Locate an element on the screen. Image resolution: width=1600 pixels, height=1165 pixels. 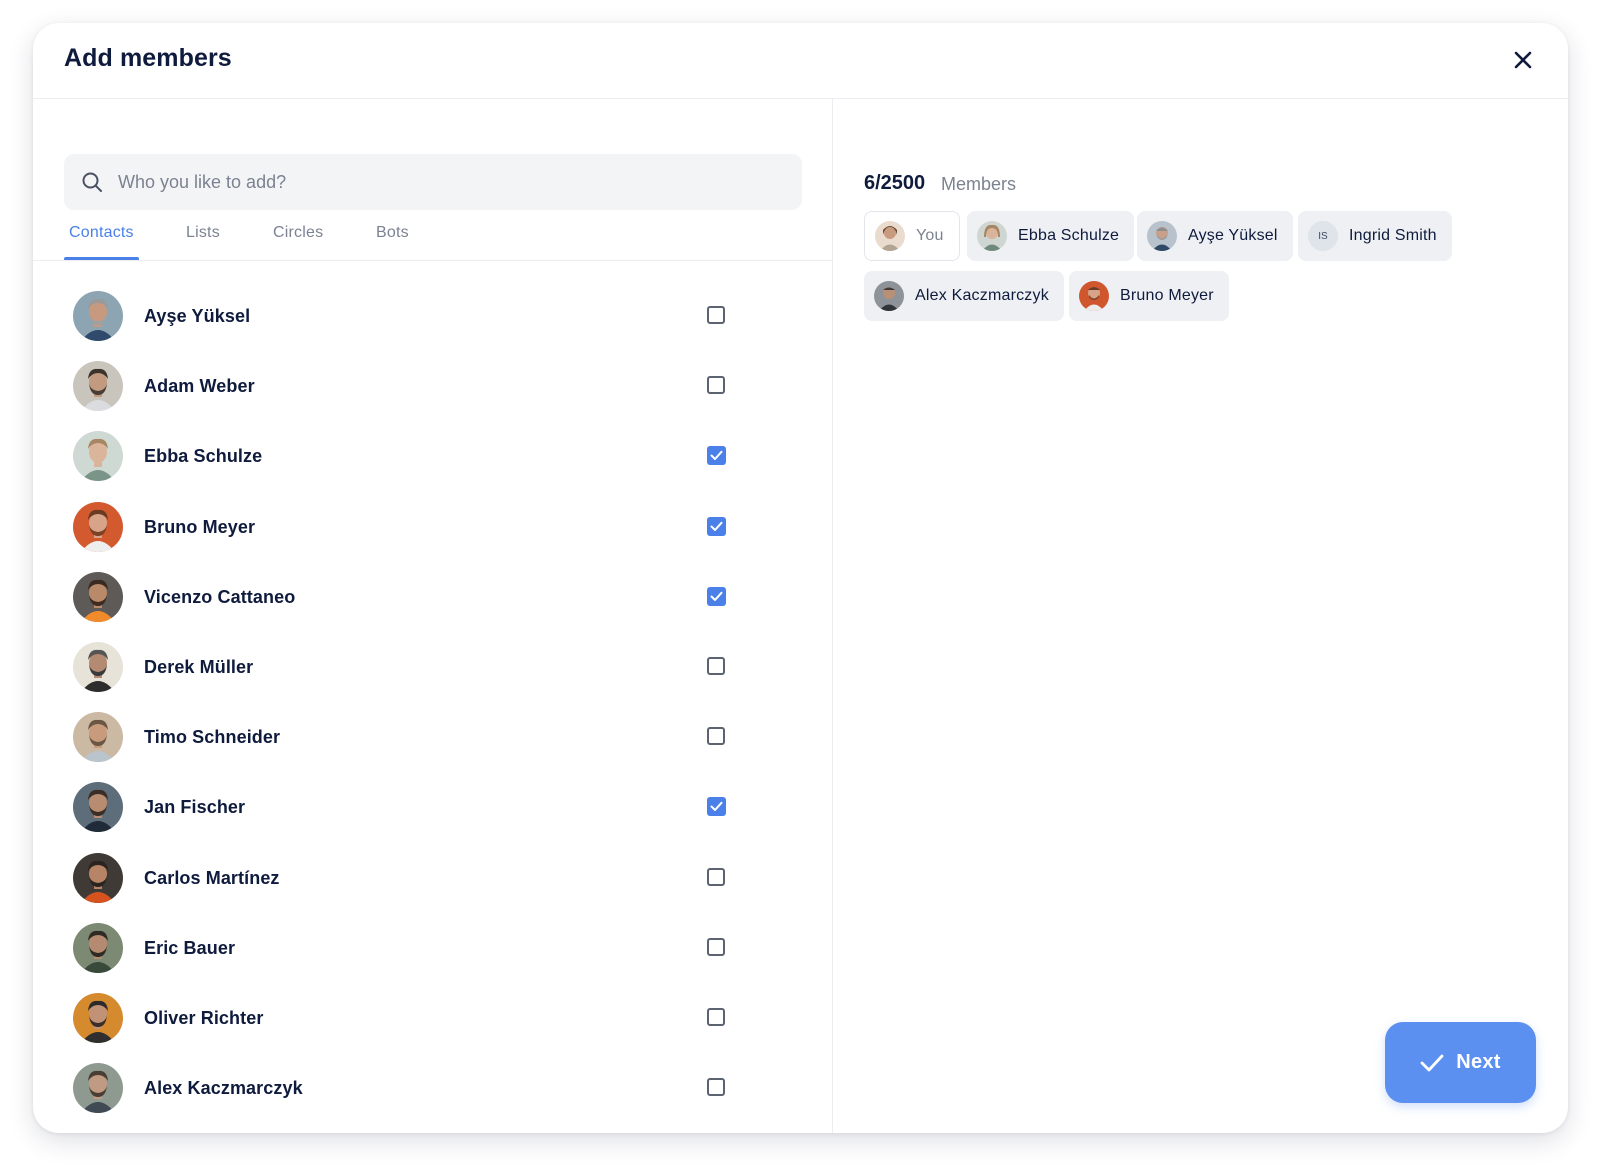
contact-name: Timo Schneider is located at coordinates (212, 737).